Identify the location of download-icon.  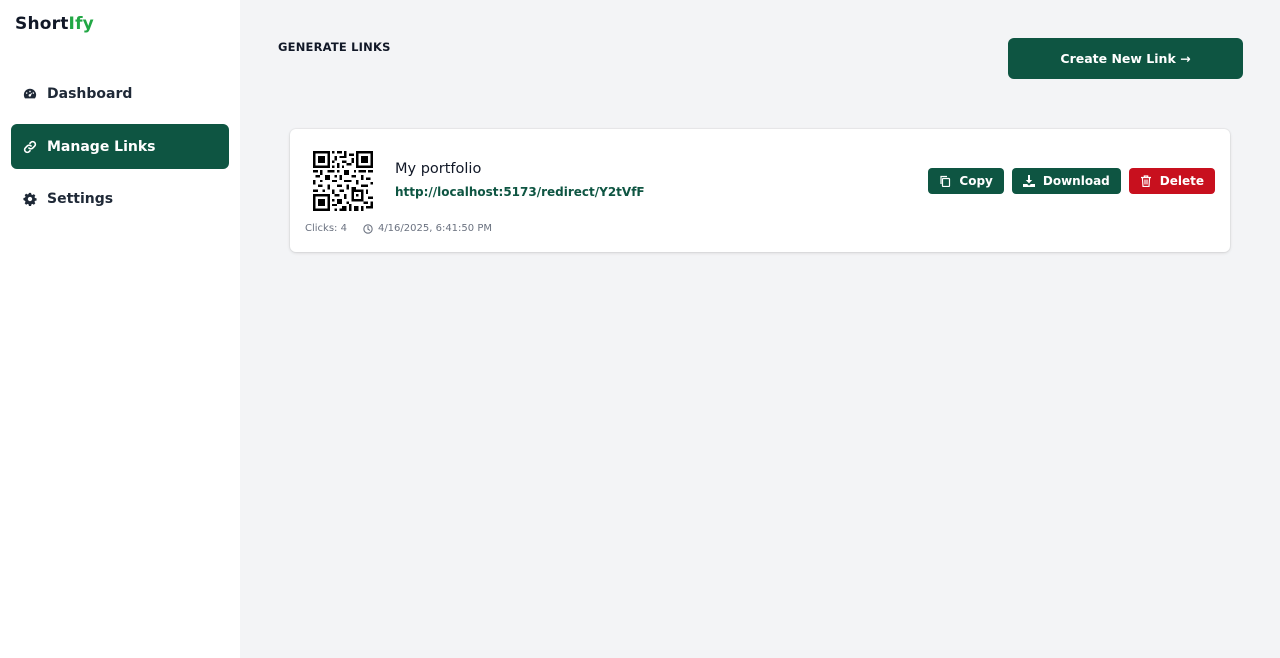
(1028, 181).